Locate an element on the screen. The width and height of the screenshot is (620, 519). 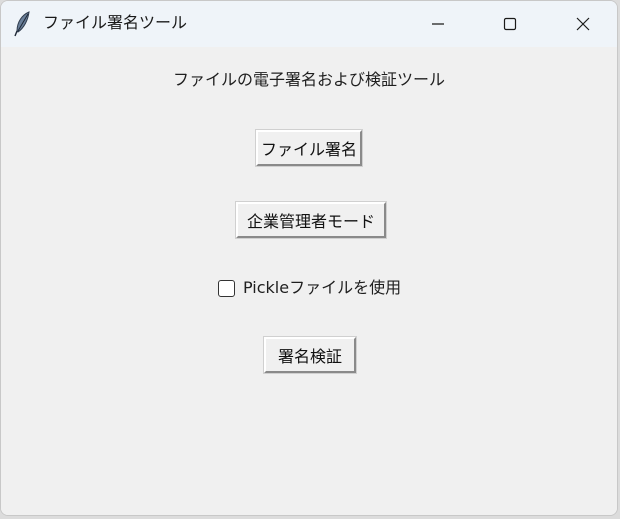
maximize-button is located at coordinates (510, 24).